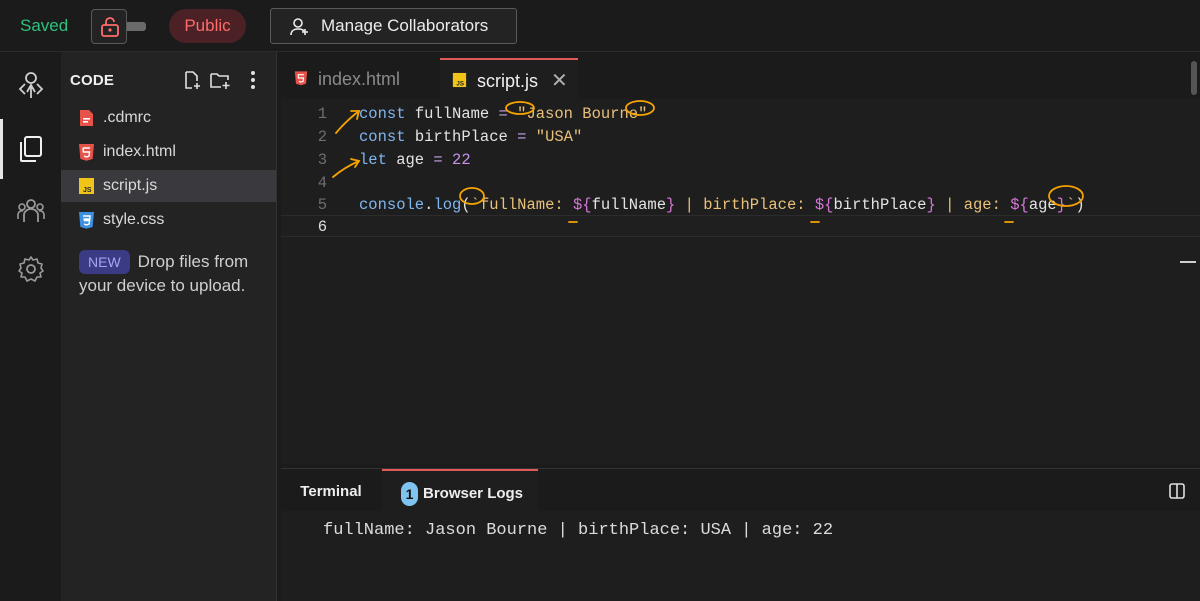  Describe the element at coordinates (220, 80) in the screenshot. I see `new-folder-icon` at that location.